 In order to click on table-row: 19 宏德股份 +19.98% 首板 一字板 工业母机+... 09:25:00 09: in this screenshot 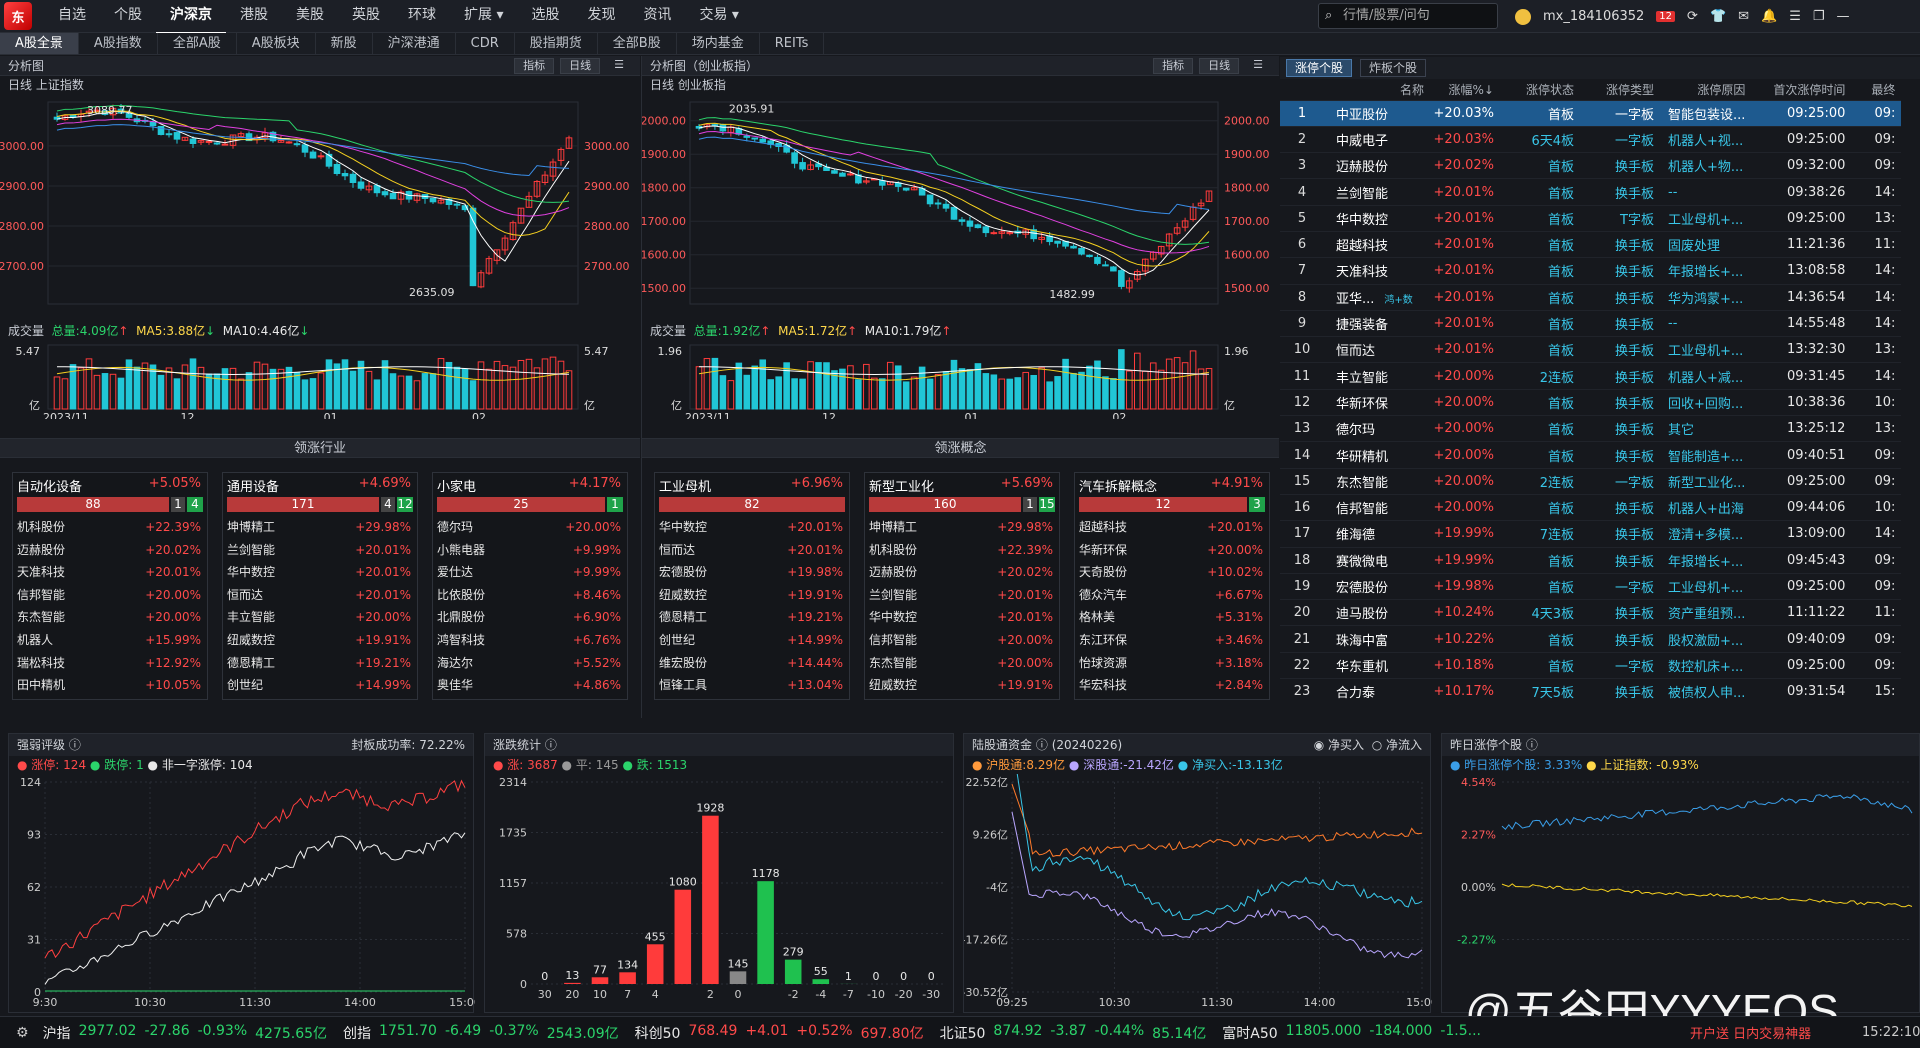, I will do `click(1591, 586)`.